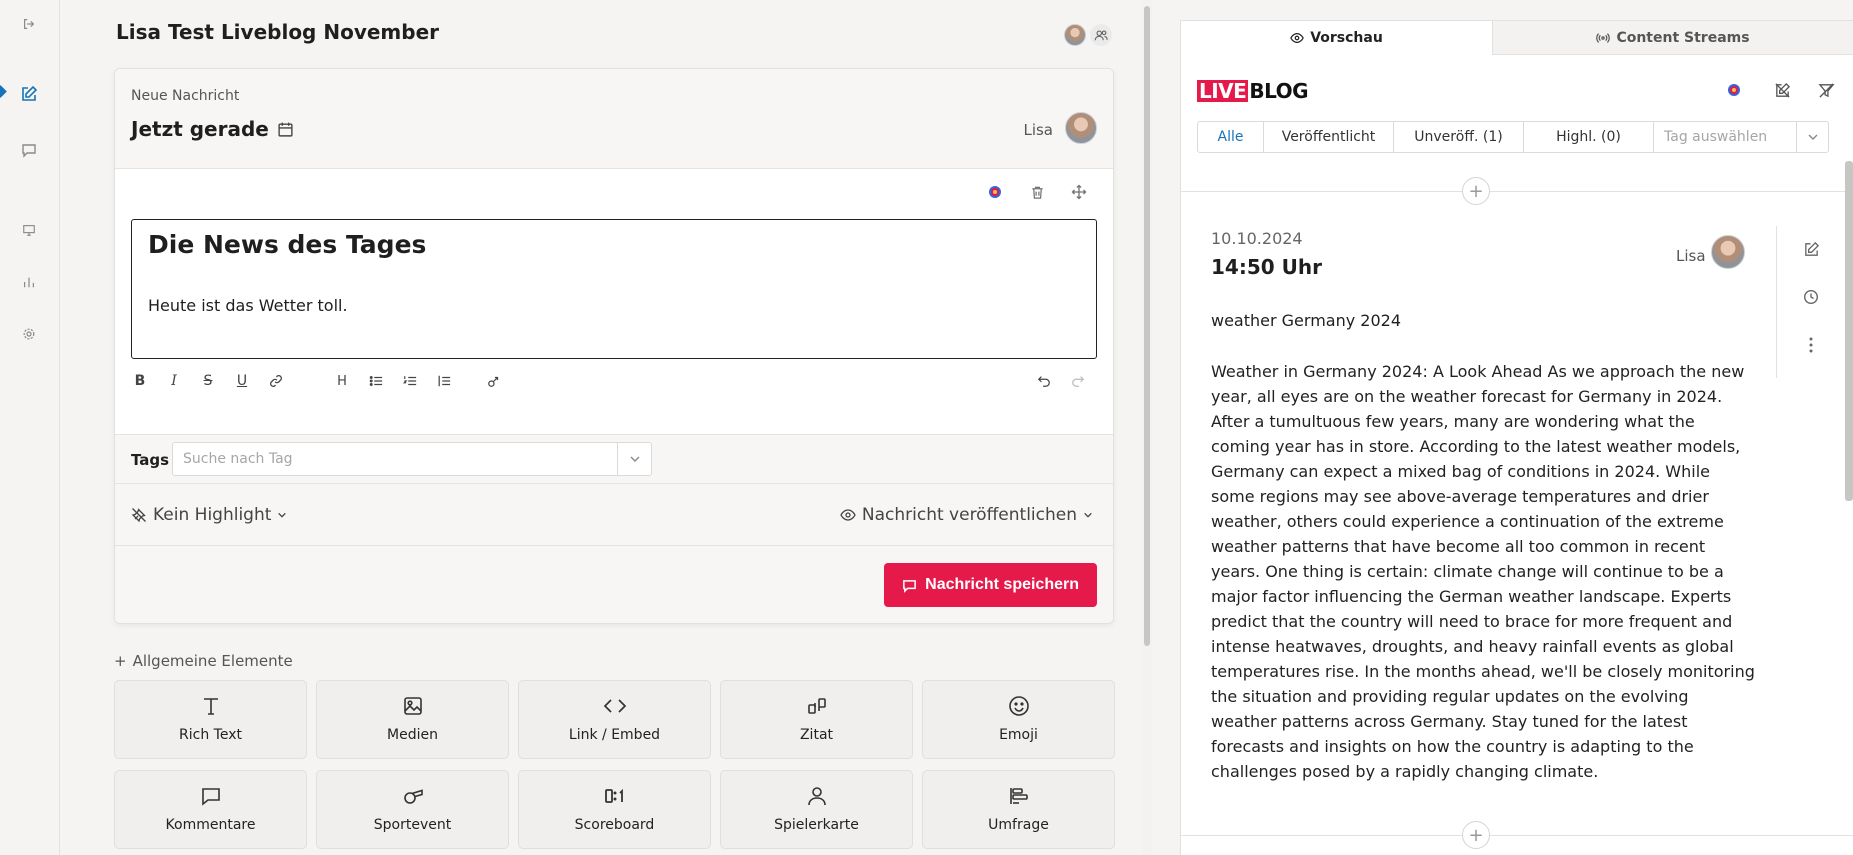 The width and height of the screenshot is (1853, 855). Describe the element at coordinates (210, 719) in the screenshot. I see `element-rich-text: Rich Text` at that location.